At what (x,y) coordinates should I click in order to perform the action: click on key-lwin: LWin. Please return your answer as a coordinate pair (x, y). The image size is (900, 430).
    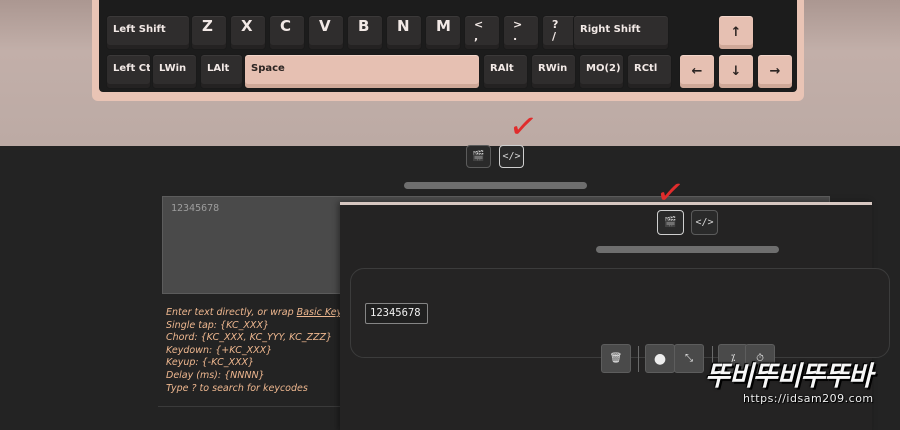
    Looking at the image, I should click on (174, 71).